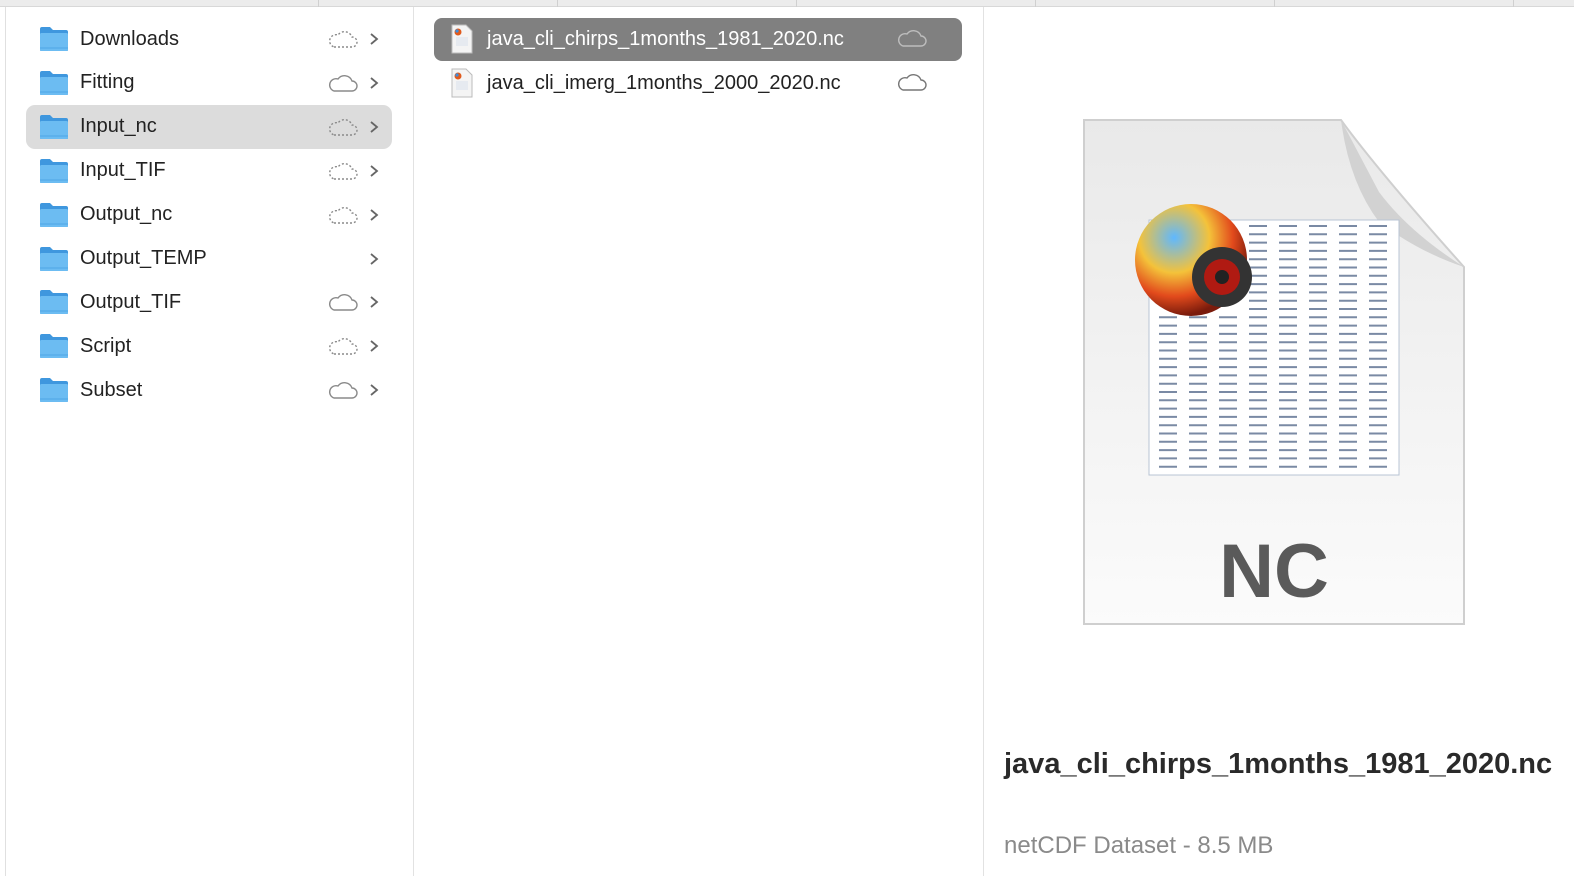 Image resolution: width=1574 pixels, height=876 pixels. What do you see at coordinates (209, 390) in the screenshot?
I see `folder-row: Subset` at bounding box center [209, 390].